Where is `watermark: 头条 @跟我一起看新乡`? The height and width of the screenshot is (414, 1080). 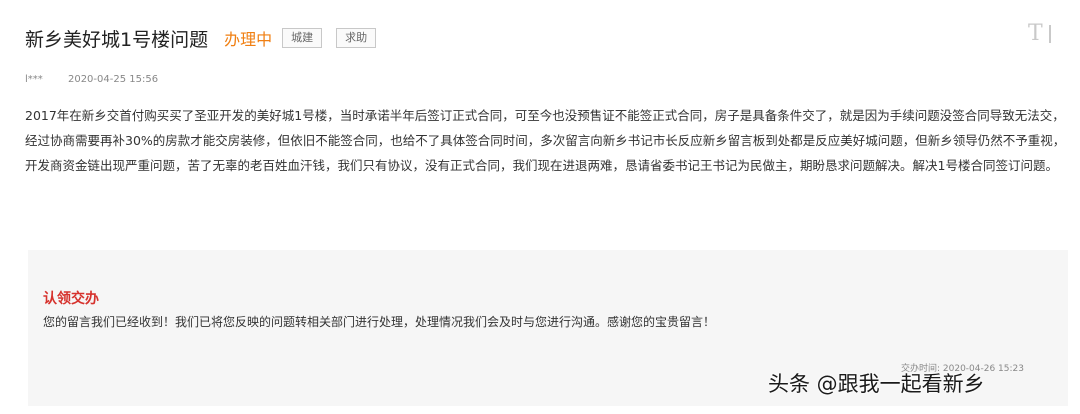
watermark: 头条 @跟我一起看新乡 is located at coordinates (876, 384).